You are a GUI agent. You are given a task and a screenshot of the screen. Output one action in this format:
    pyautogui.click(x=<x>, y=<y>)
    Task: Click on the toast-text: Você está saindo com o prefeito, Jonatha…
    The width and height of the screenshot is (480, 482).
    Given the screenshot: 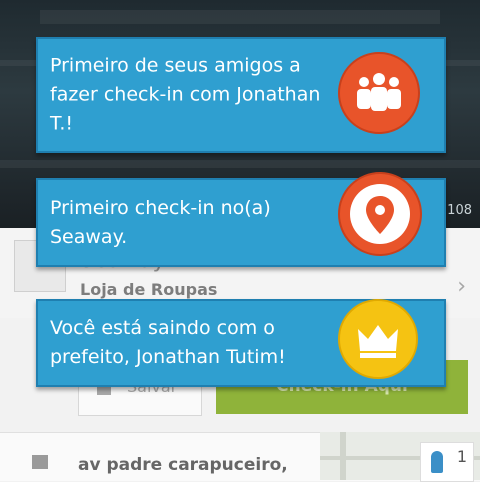 What is the action you would take?
    pyautogui.click(x=168, y=342)
    